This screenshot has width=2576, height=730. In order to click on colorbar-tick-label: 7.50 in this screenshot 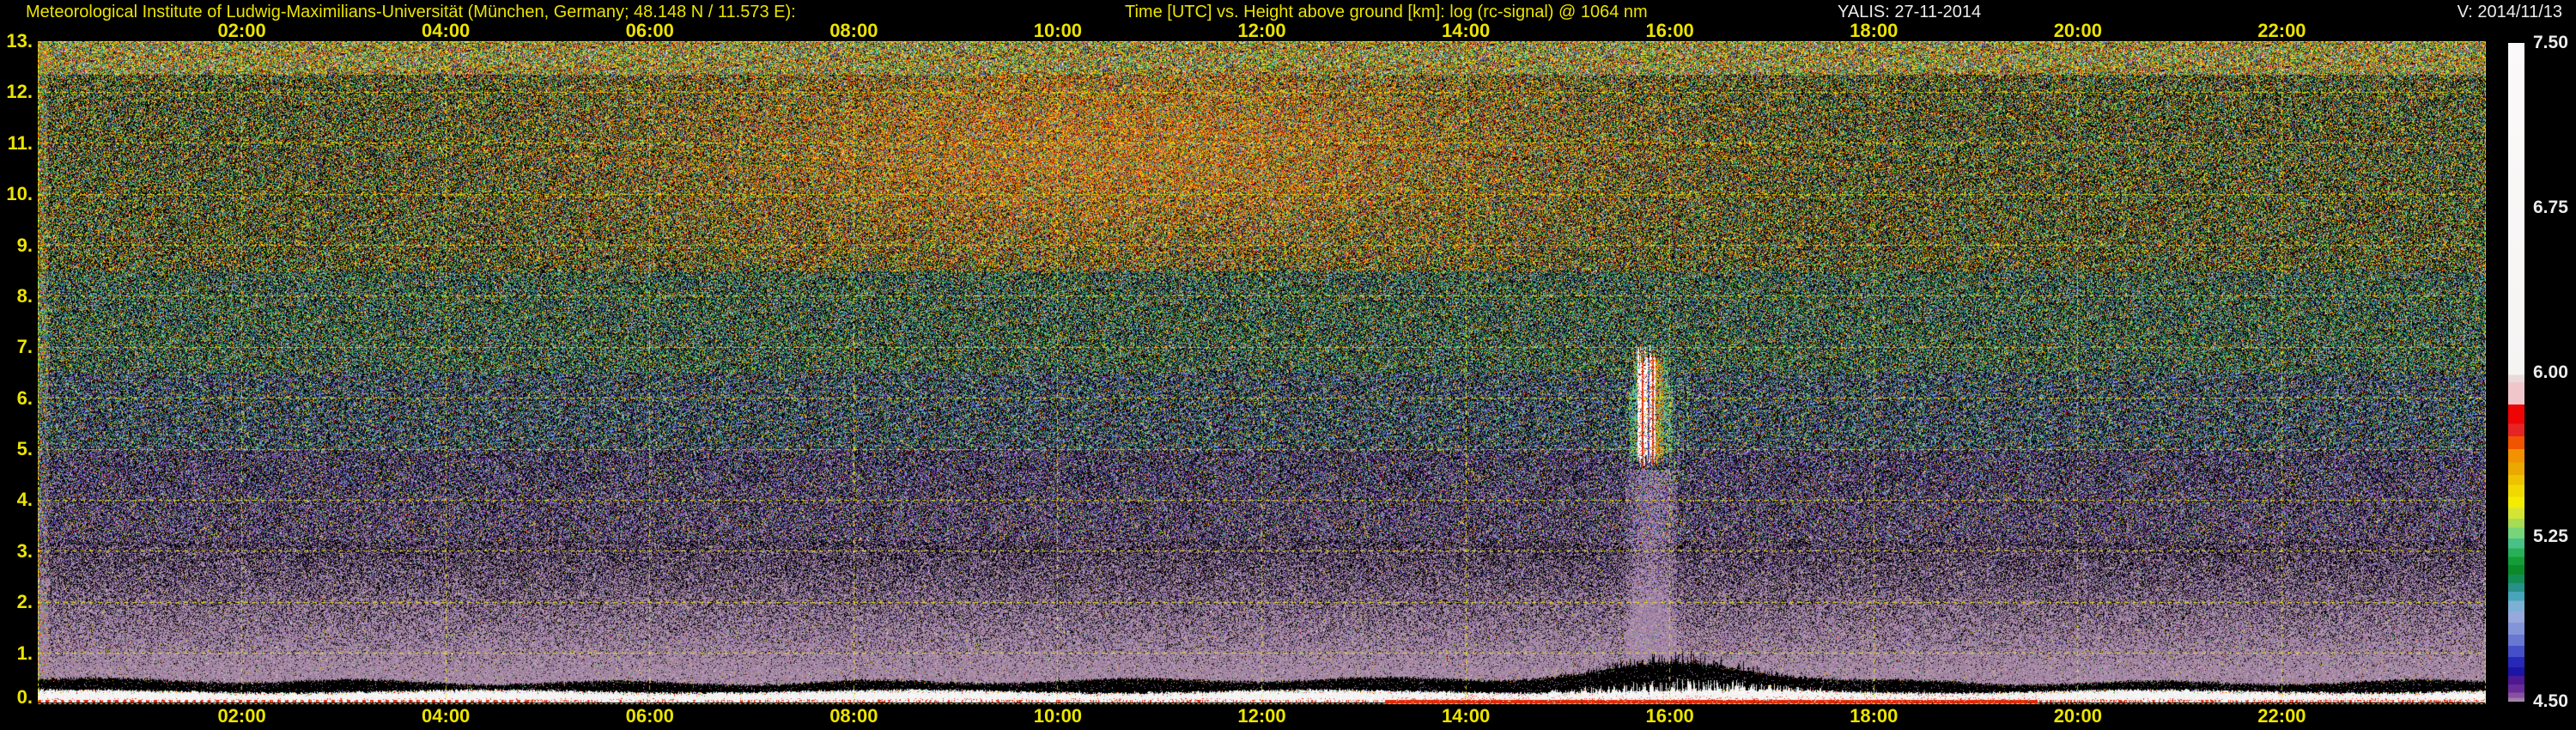, I will do `click(2551, 42)`.